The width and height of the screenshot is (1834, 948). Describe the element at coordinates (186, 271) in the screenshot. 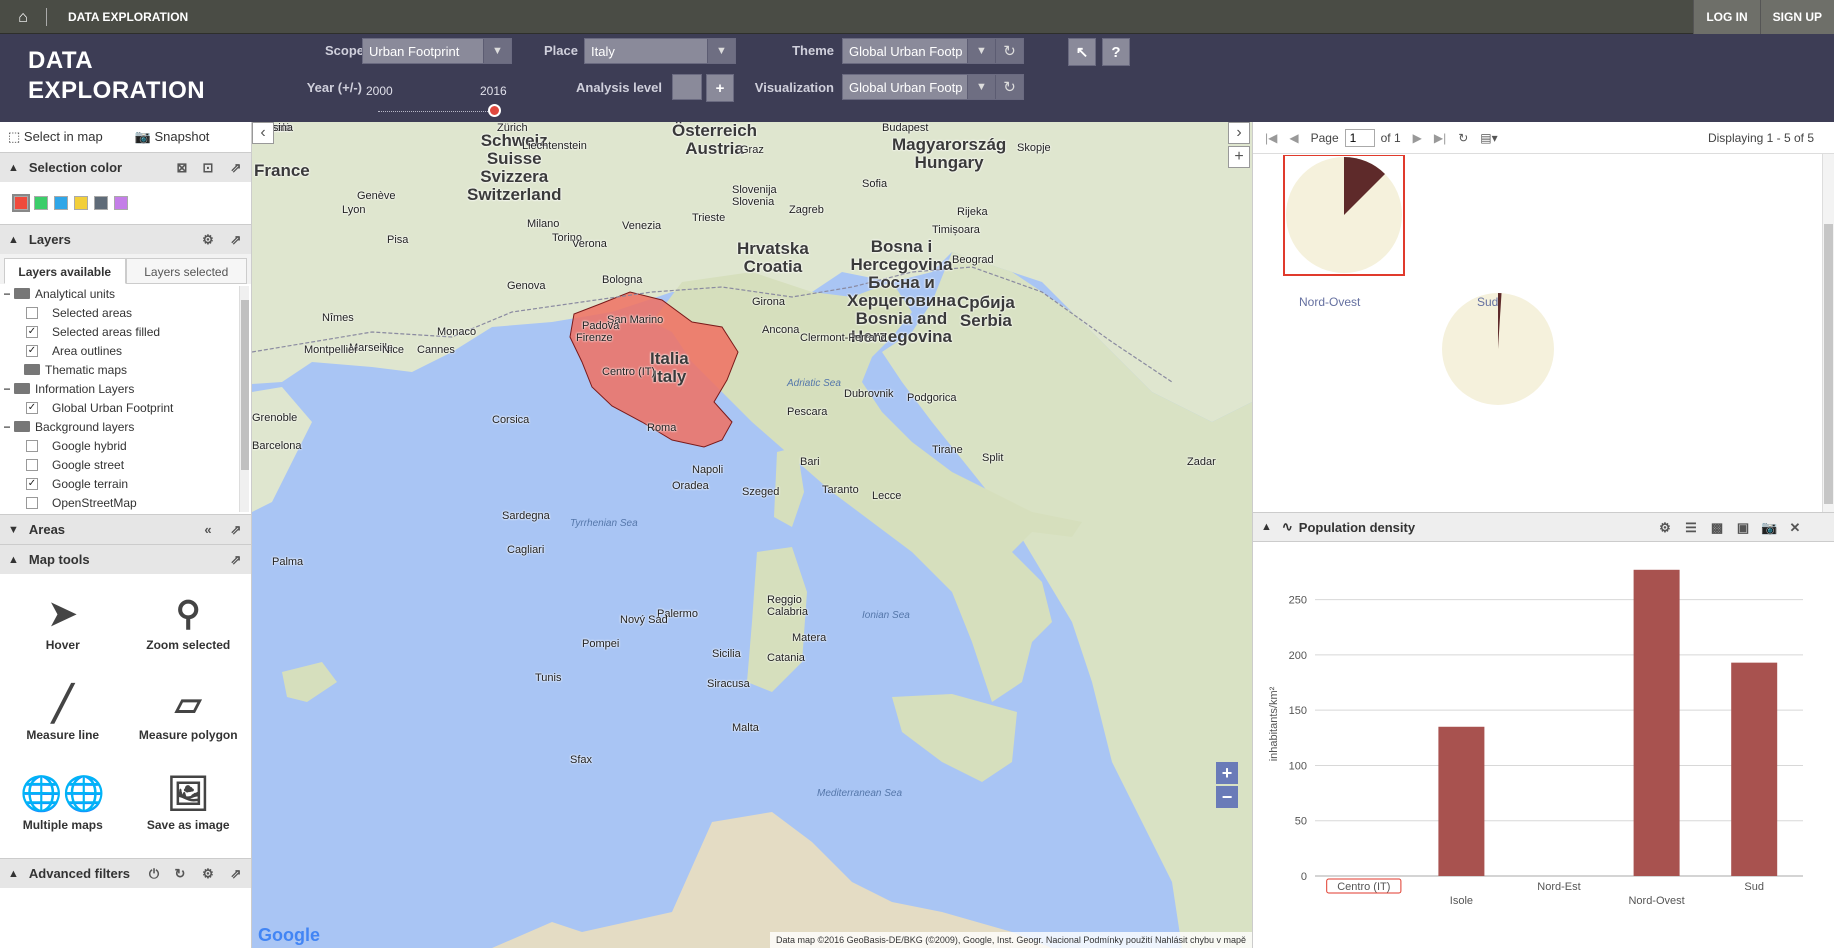

I see `tab-layers-selected: Layers selected` at that location.